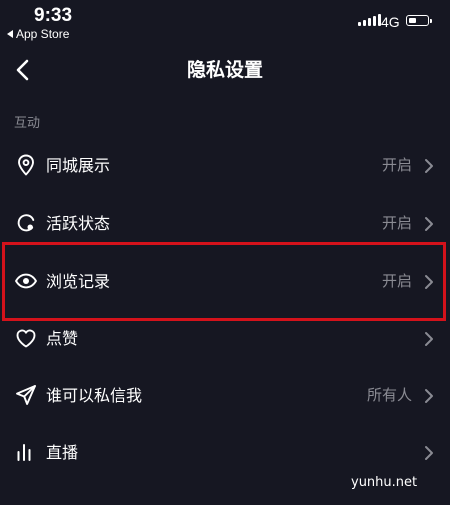 The width and height of the screenshot is (450, 505). What do you see at coordinates (62, 338) in the screenshot?
I see `row-label: 点赞` at bounding box center [62, 338].